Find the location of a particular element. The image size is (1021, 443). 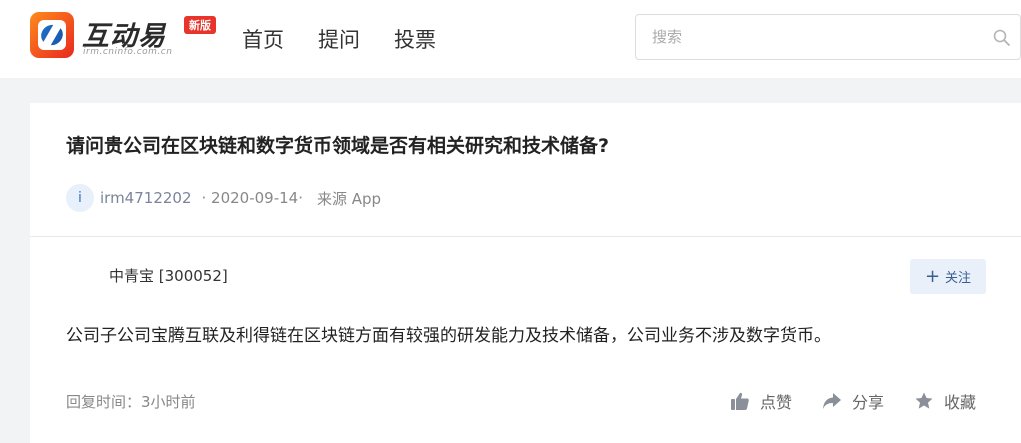

main-nav: 首页 提问 投票 is located at coordinates (339, 39).